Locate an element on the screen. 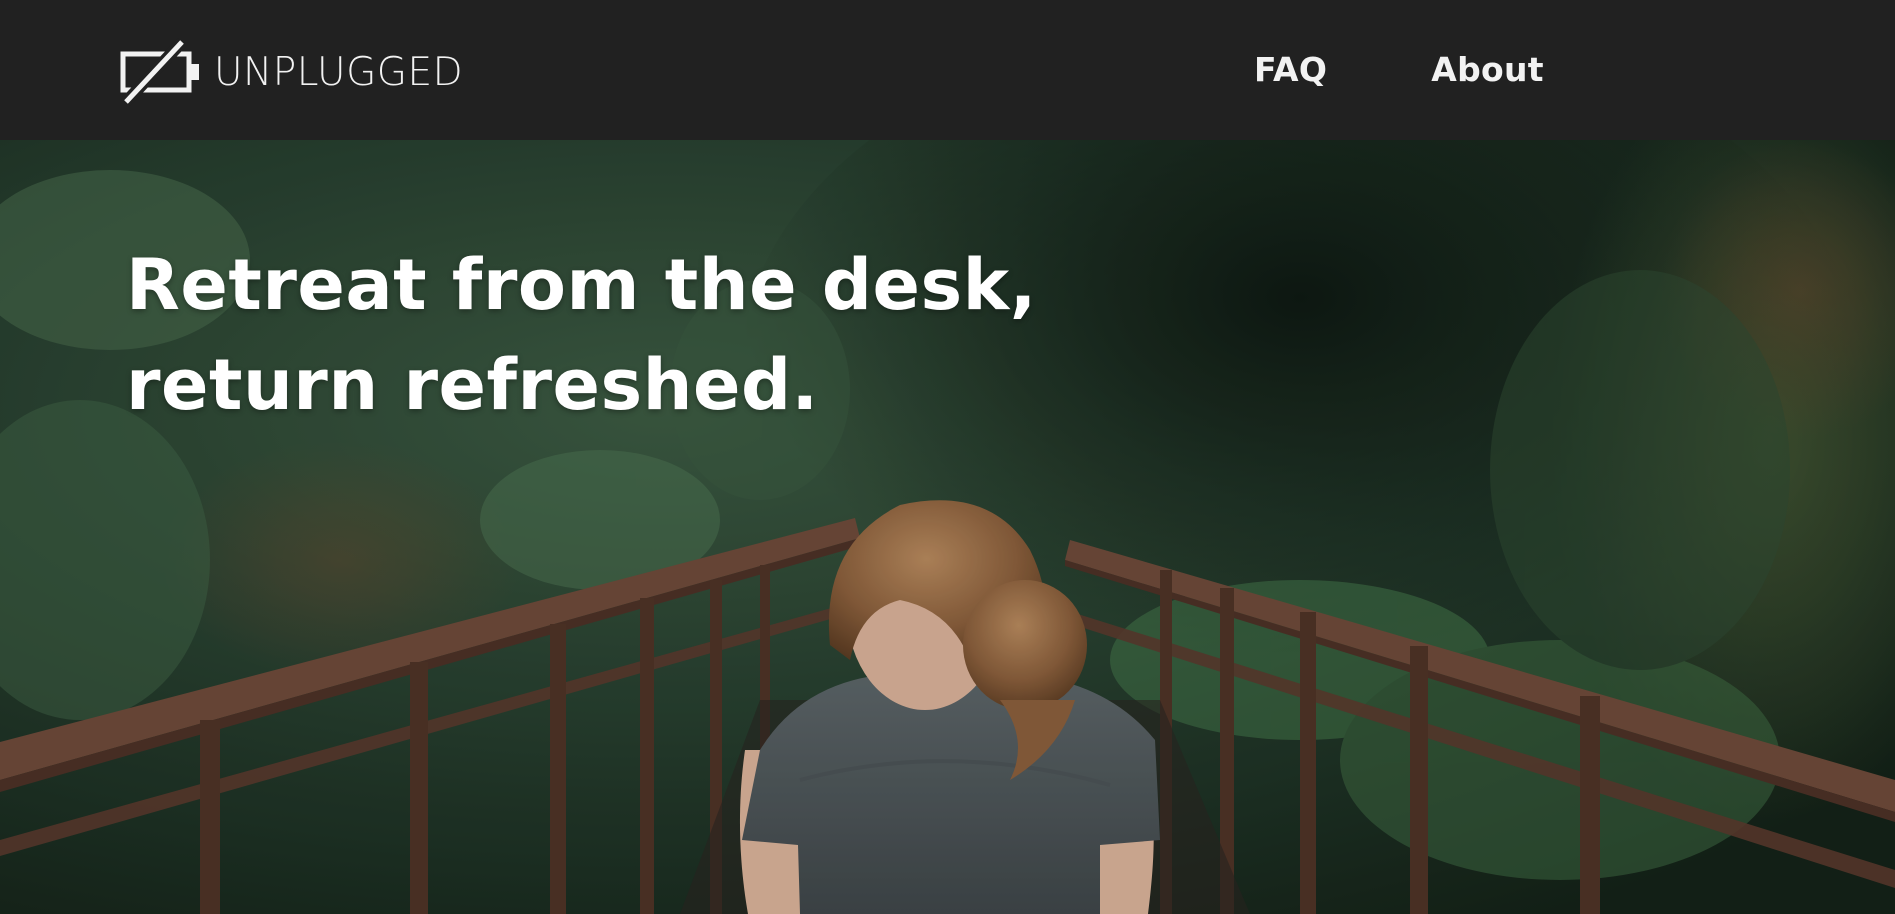  brand-logo-link: UNPLUGGED is located at coordinates (291, 72).